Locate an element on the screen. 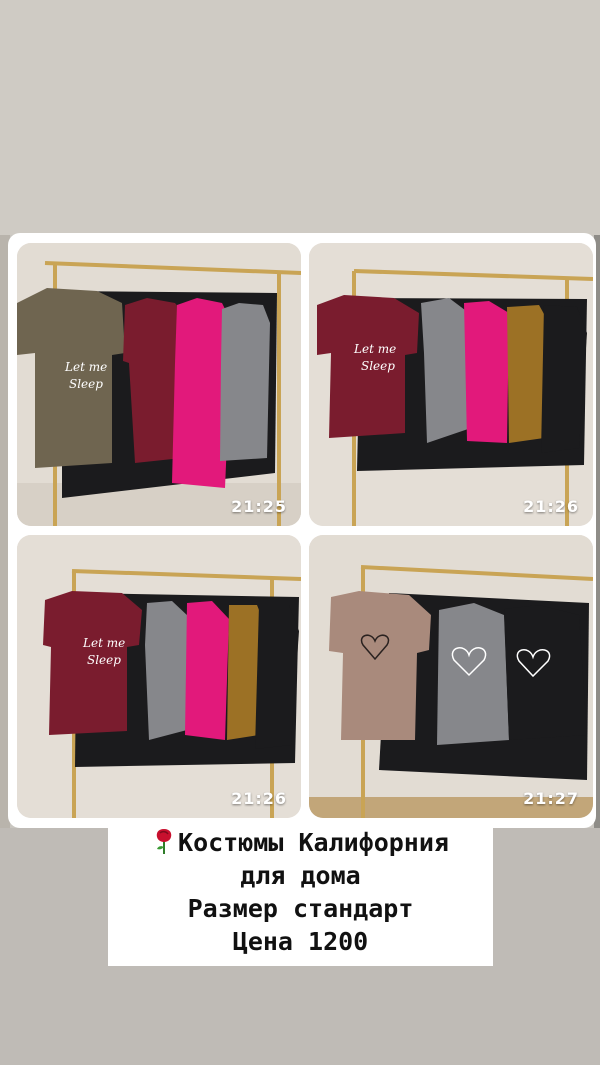 This screenshot has width=600, height=1065. photo-tile-3: Let me Sleep 21:26 is located at coordinates (159, 676).